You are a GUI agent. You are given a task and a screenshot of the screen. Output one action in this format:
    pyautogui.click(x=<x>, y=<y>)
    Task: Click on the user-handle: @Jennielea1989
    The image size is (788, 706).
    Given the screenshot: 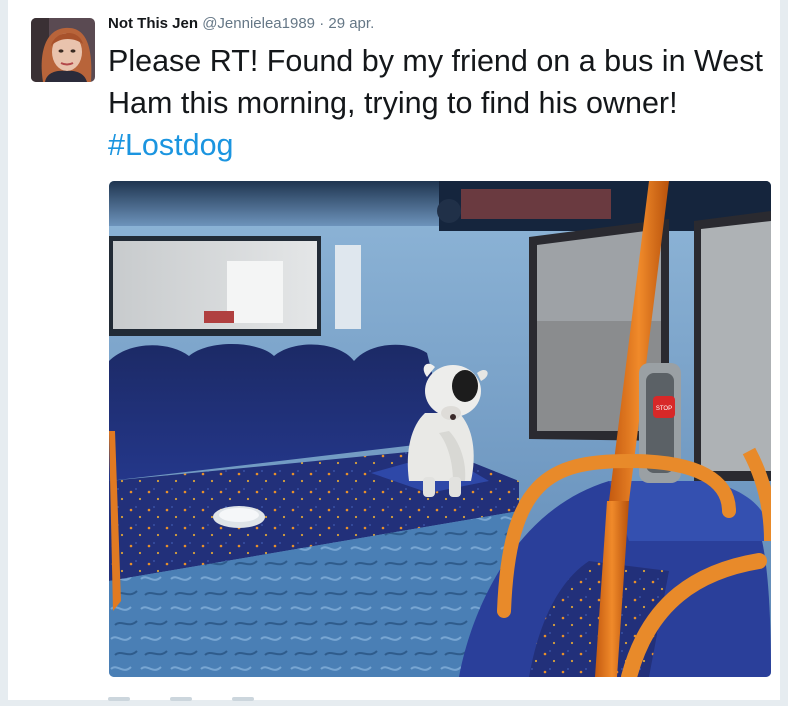 What is the action you would take?
    pyautogui.click(x=258, y=23)
    